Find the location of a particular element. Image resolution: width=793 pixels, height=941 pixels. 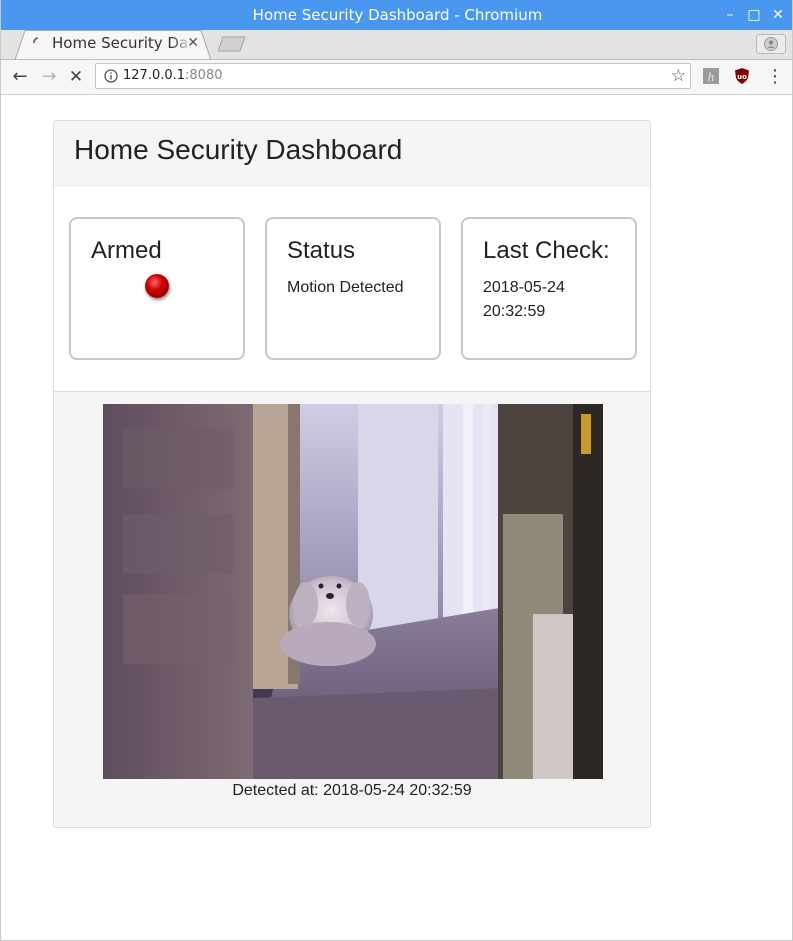

minimize-button: – is located at coordinates (730, 15).